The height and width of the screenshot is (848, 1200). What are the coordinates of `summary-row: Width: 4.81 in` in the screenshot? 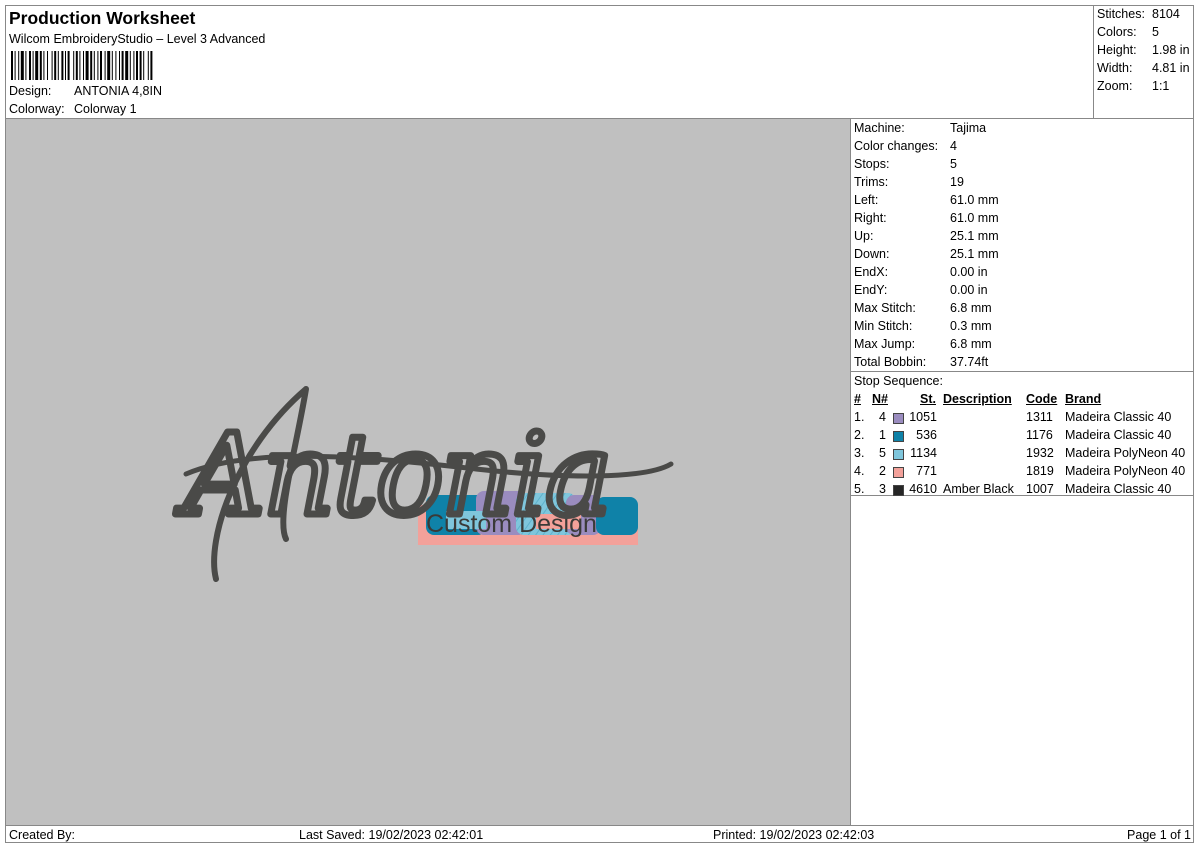 It's located at (1143, 68).